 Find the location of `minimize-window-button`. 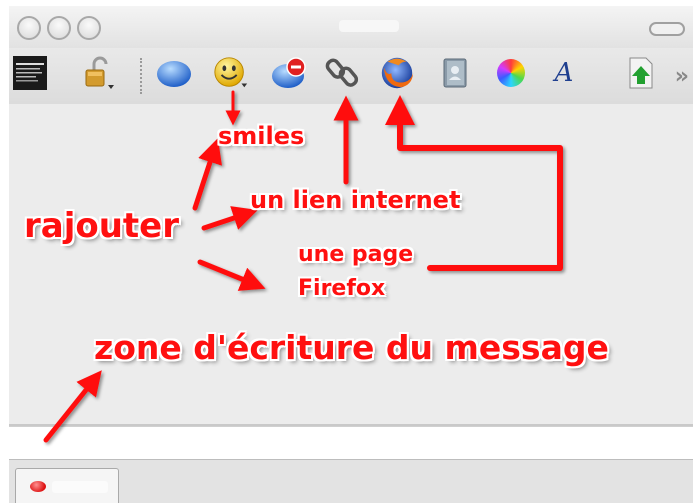

minimize-window-button is located at coordinates (59, 28).